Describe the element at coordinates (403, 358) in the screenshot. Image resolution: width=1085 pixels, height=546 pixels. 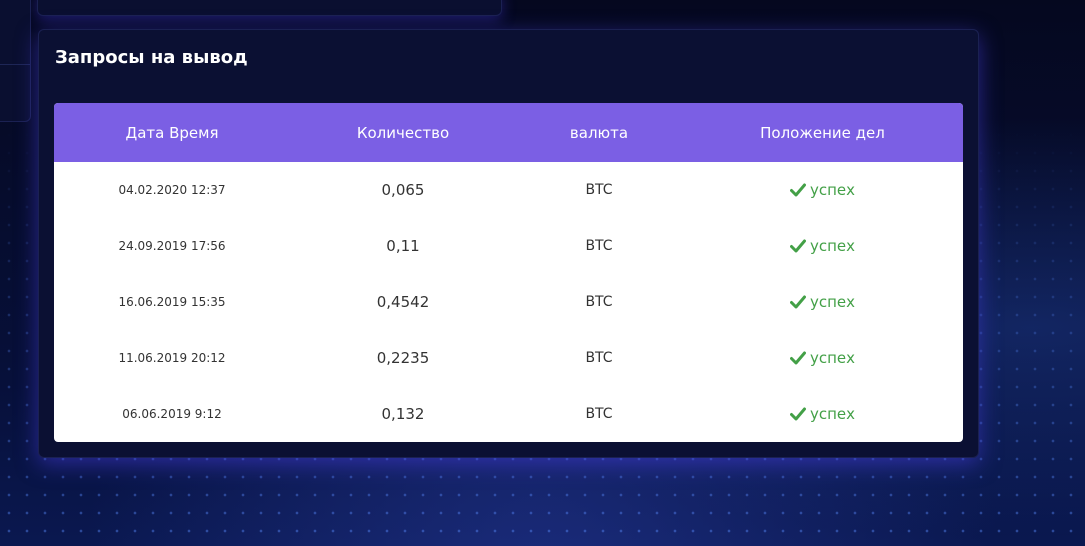
I see `cell-amount: 0,2235` at that location.